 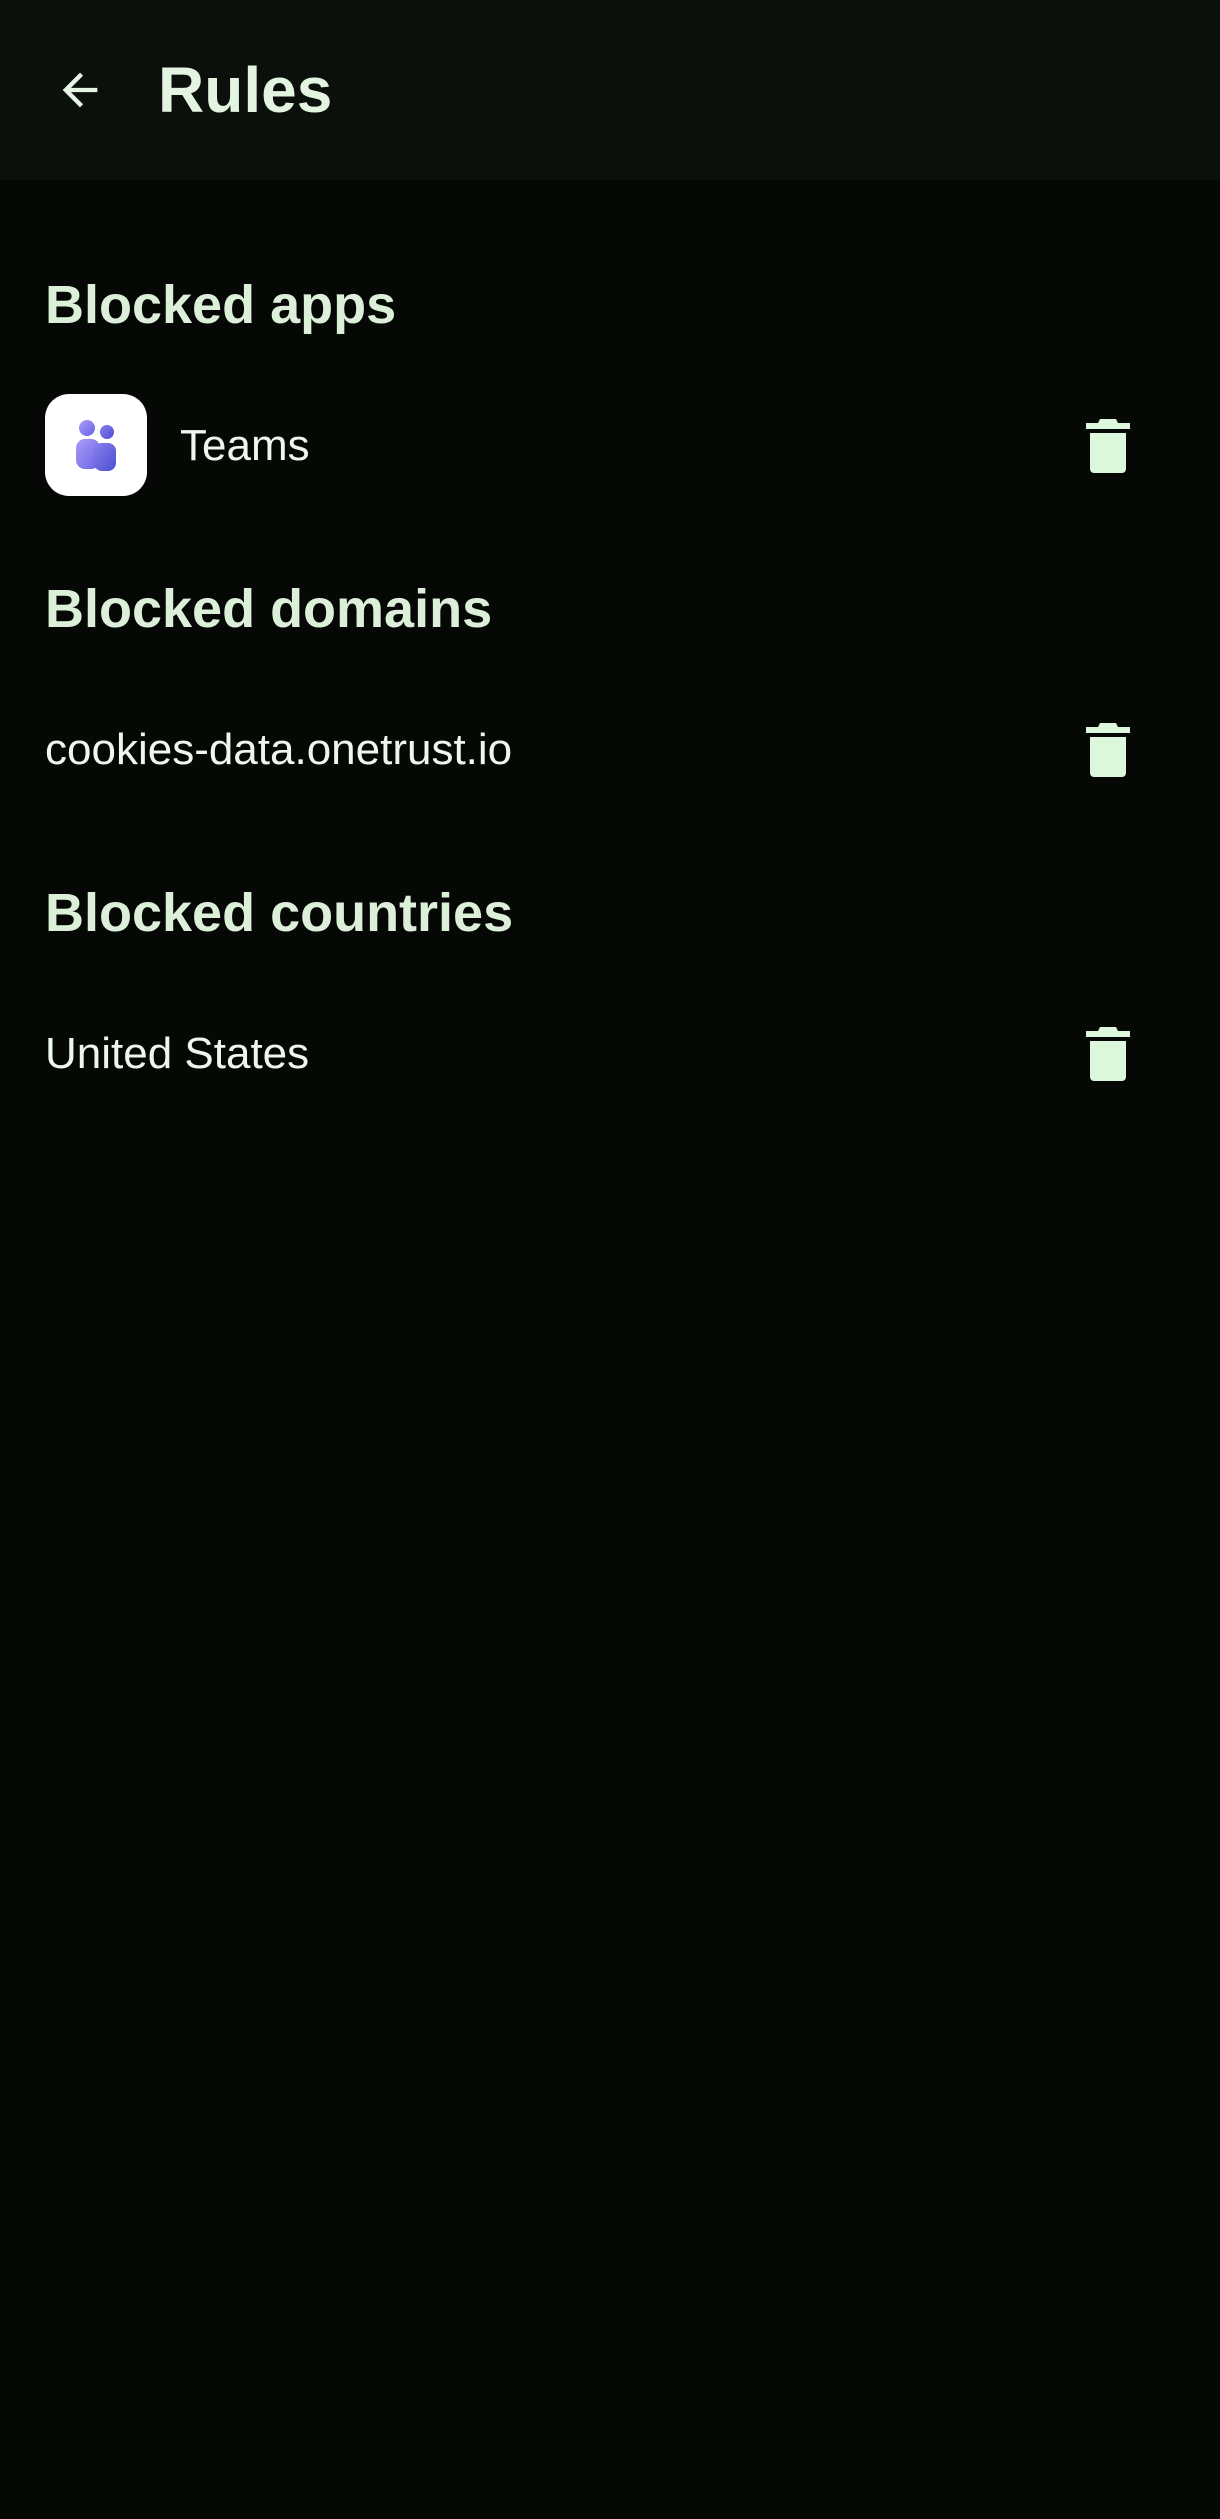 What do you see at coordinates (610, 1054) in the screenshot?
I see `list-item-blocked-country: United States` at bounding box center [610, 1054].